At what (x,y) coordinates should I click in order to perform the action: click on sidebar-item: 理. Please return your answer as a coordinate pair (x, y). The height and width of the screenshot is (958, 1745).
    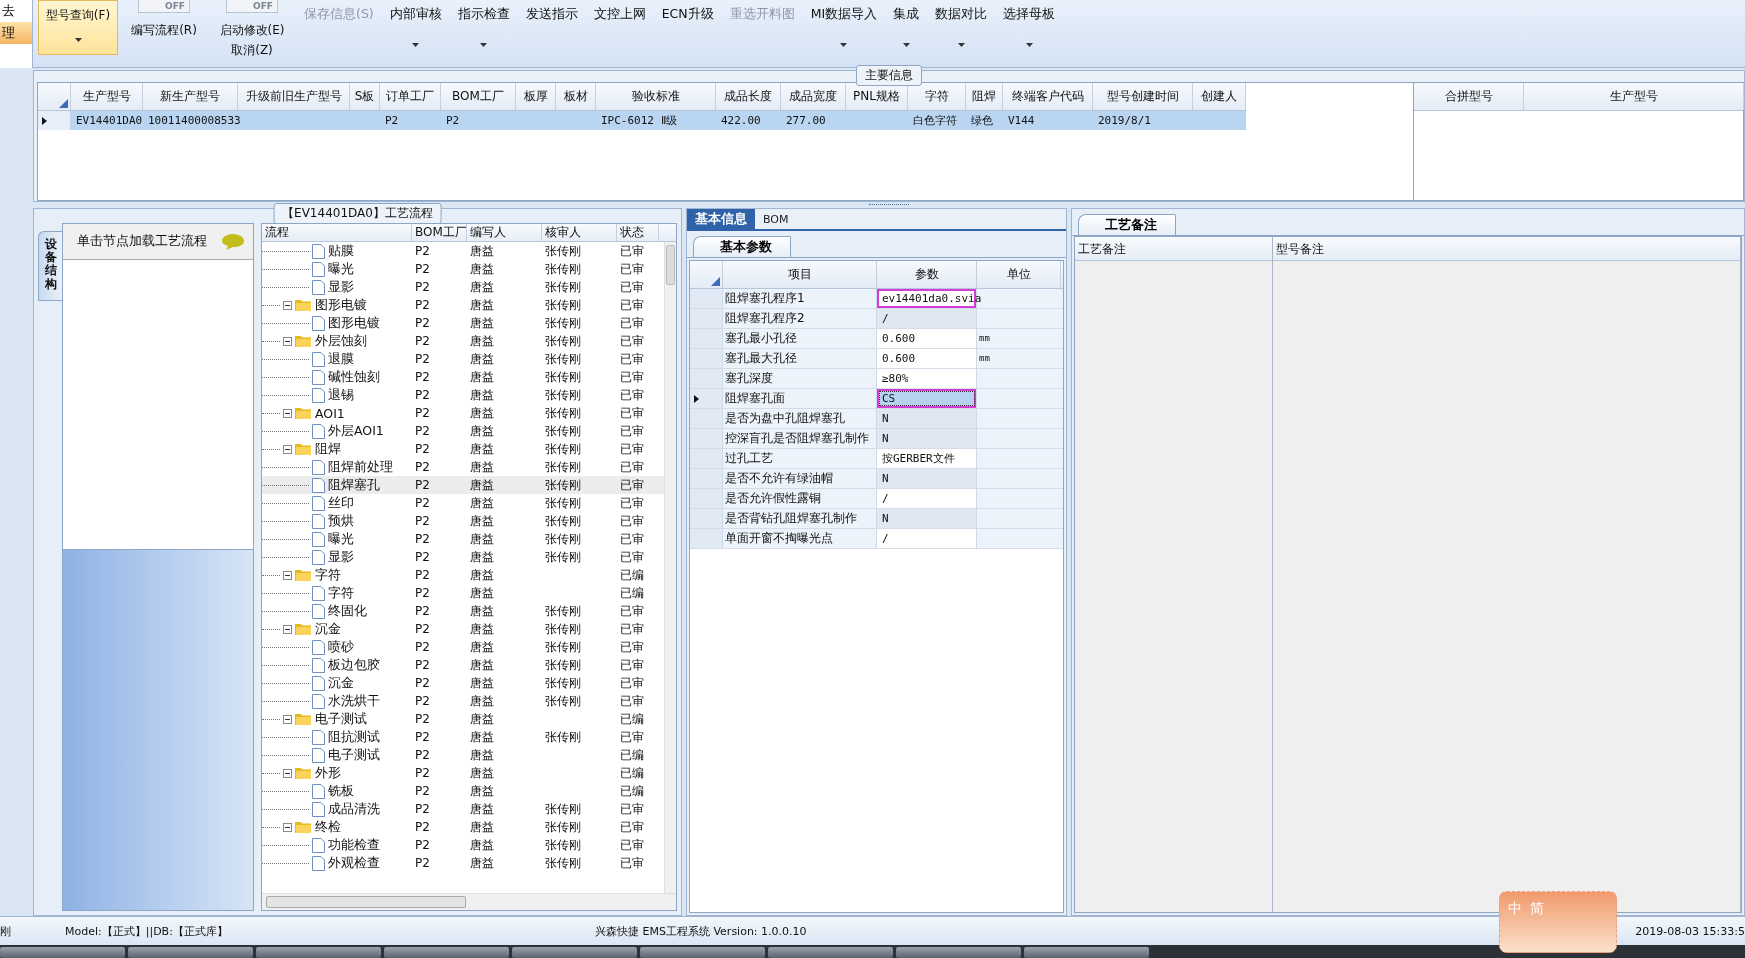
    Looking at the image, I should click on (16, 33).